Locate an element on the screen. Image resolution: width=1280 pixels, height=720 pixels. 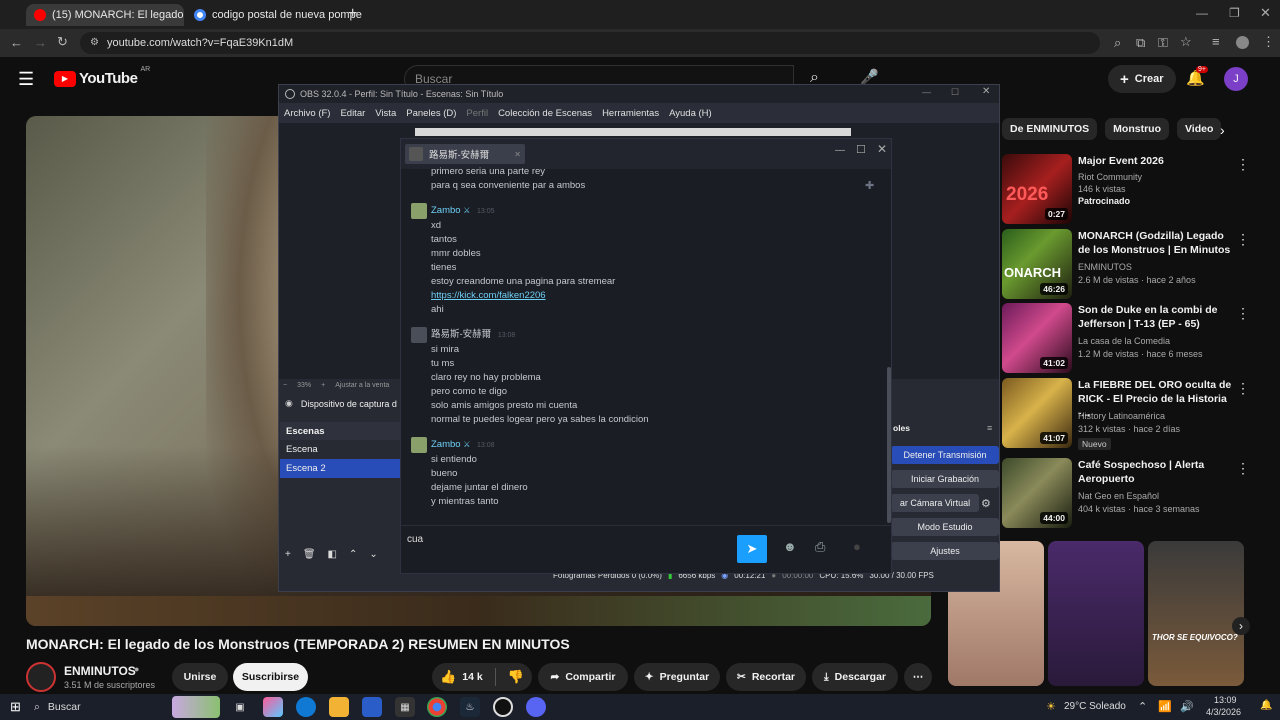
clock-date: 4/3/2026 is located at coordinates (1223, 712).